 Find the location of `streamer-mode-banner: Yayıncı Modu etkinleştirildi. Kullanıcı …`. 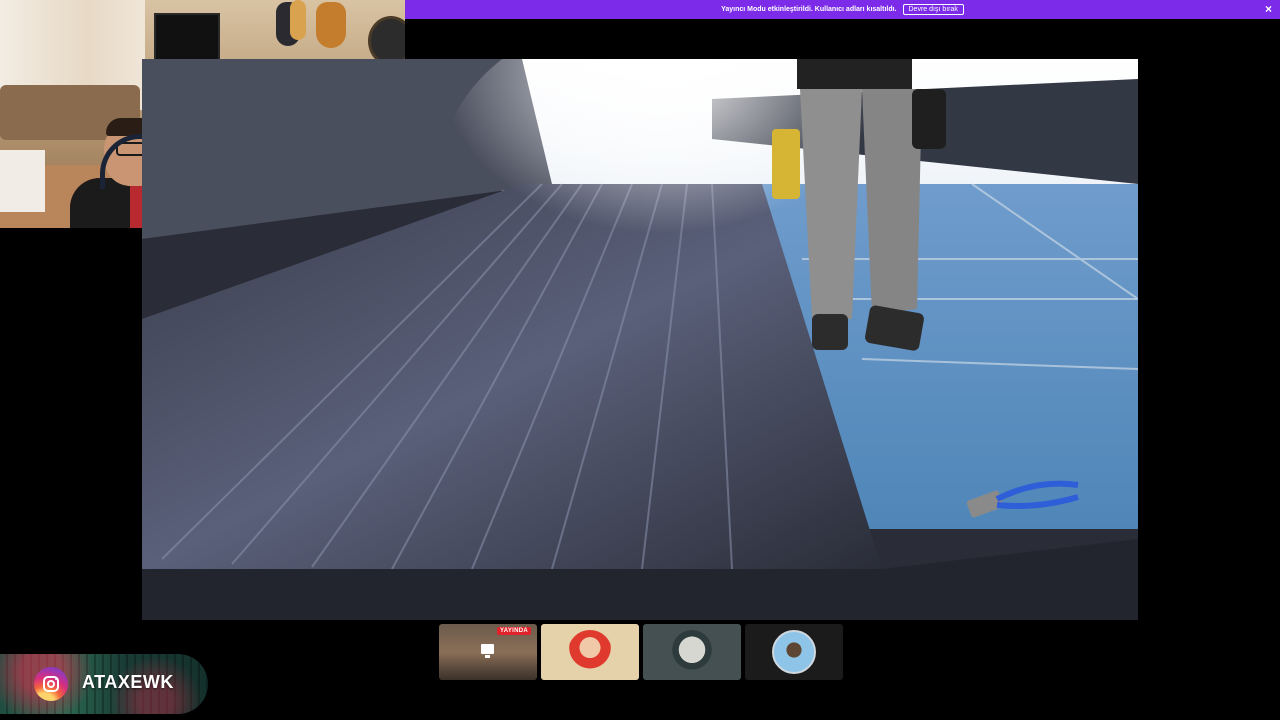

streamer-mode-banner: Yayıncı Modu etkinleştirildi. Kullanıcı … is located at coordinates (842, 9).